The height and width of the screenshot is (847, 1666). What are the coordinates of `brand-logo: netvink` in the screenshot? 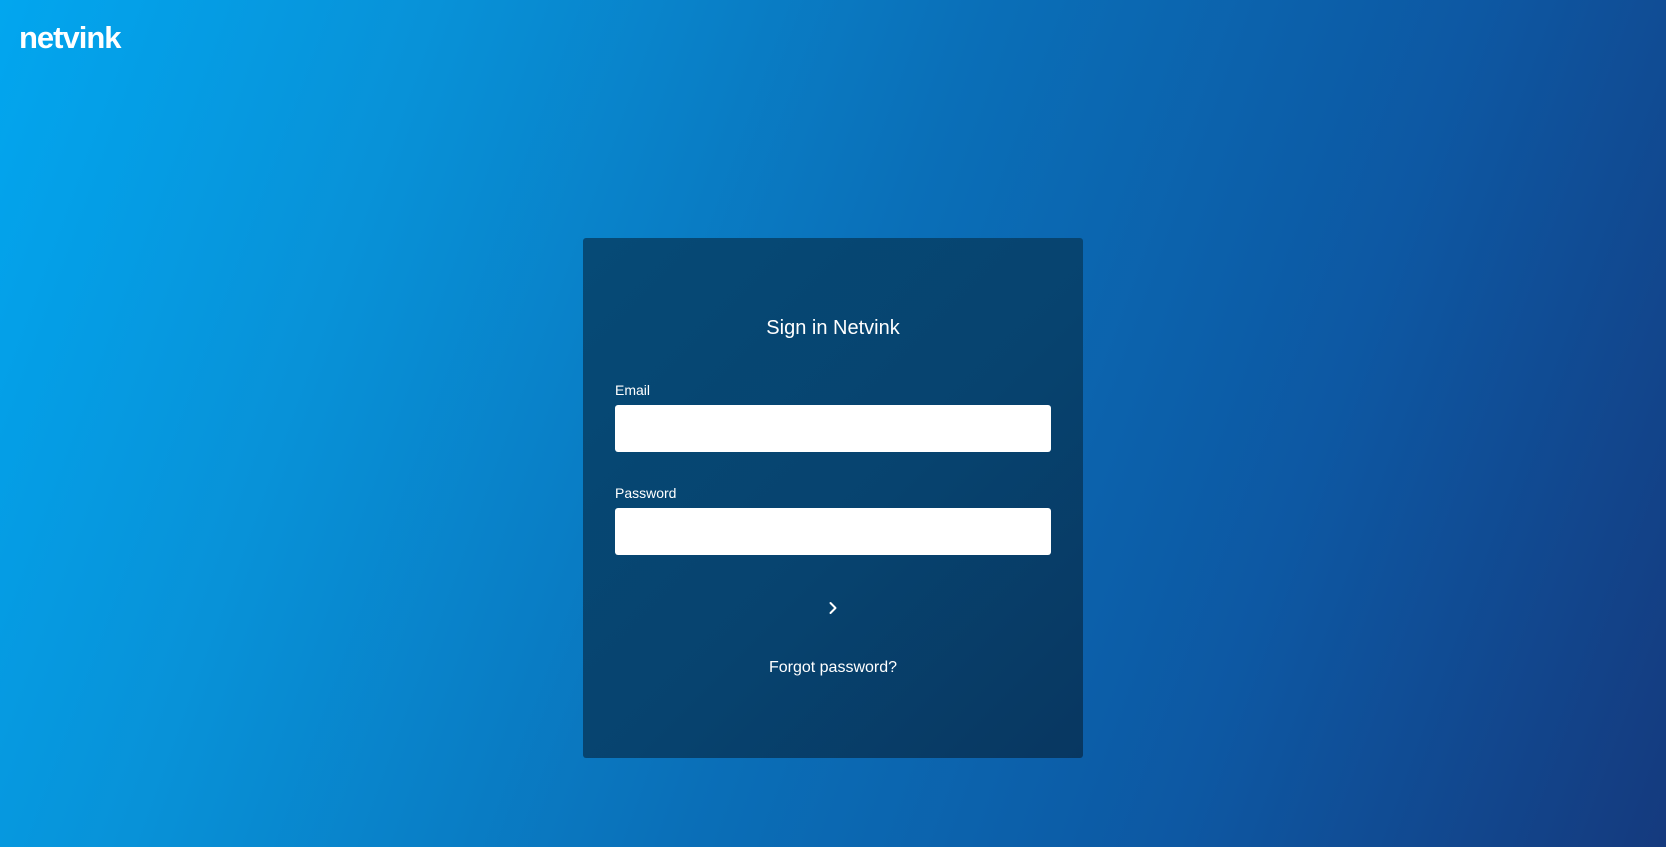 It's located at (70, 37).